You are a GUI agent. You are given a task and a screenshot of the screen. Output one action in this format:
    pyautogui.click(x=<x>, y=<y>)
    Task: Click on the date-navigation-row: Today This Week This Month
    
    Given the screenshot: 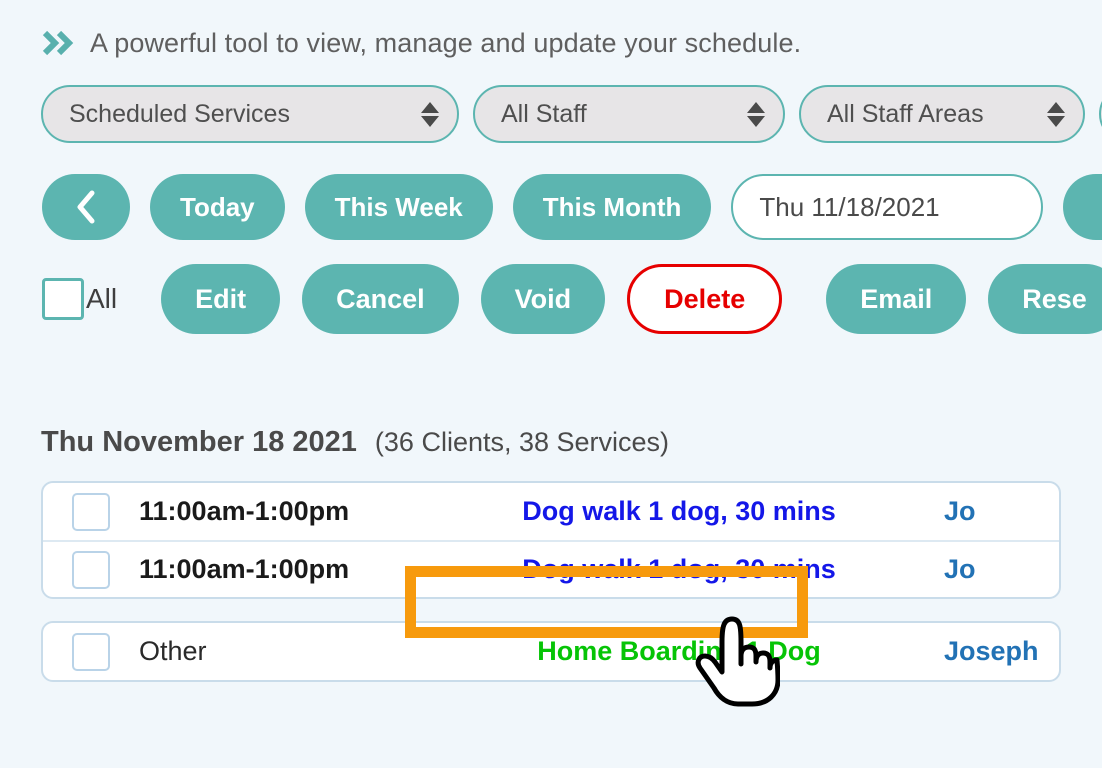 What is the action you would take?
    pyautogui.click(x=551, y=207)
    